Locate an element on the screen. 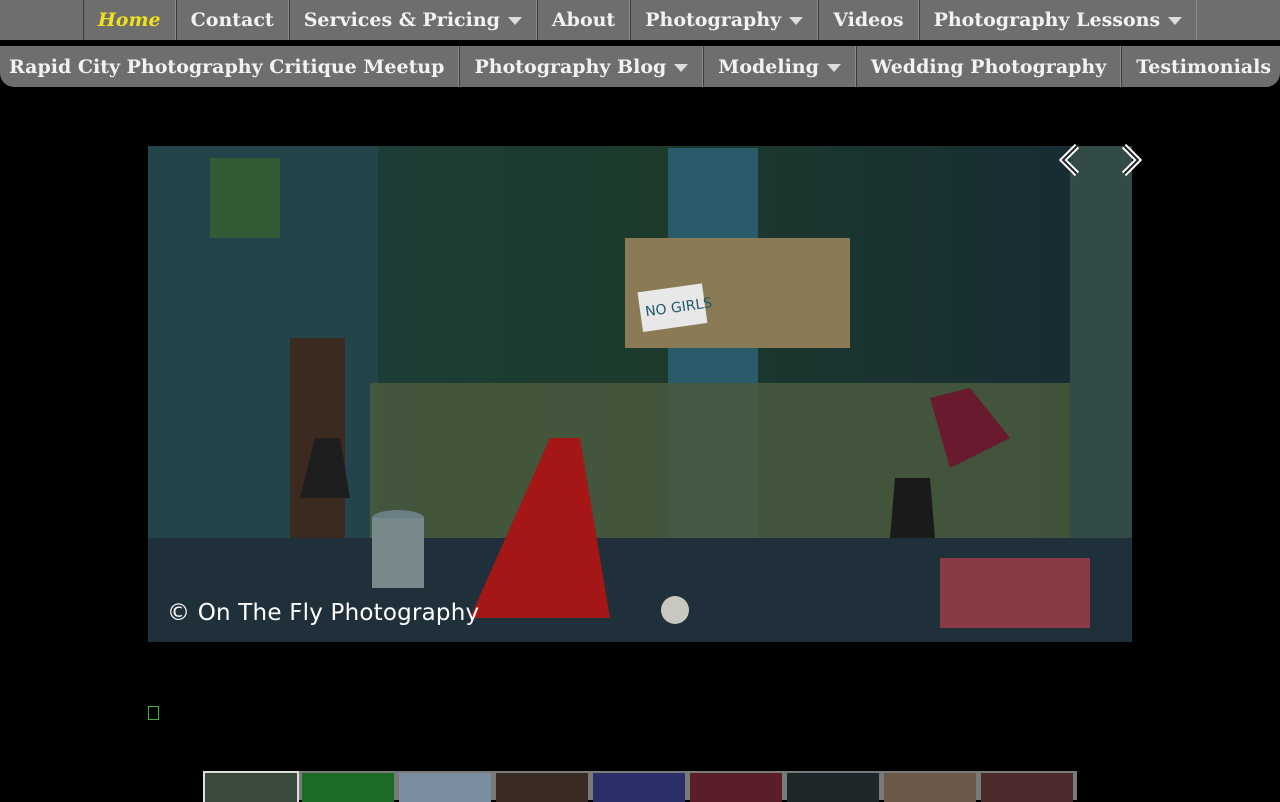  nav-photography-blog: Photography Blog is located at coordinates (581, 66).